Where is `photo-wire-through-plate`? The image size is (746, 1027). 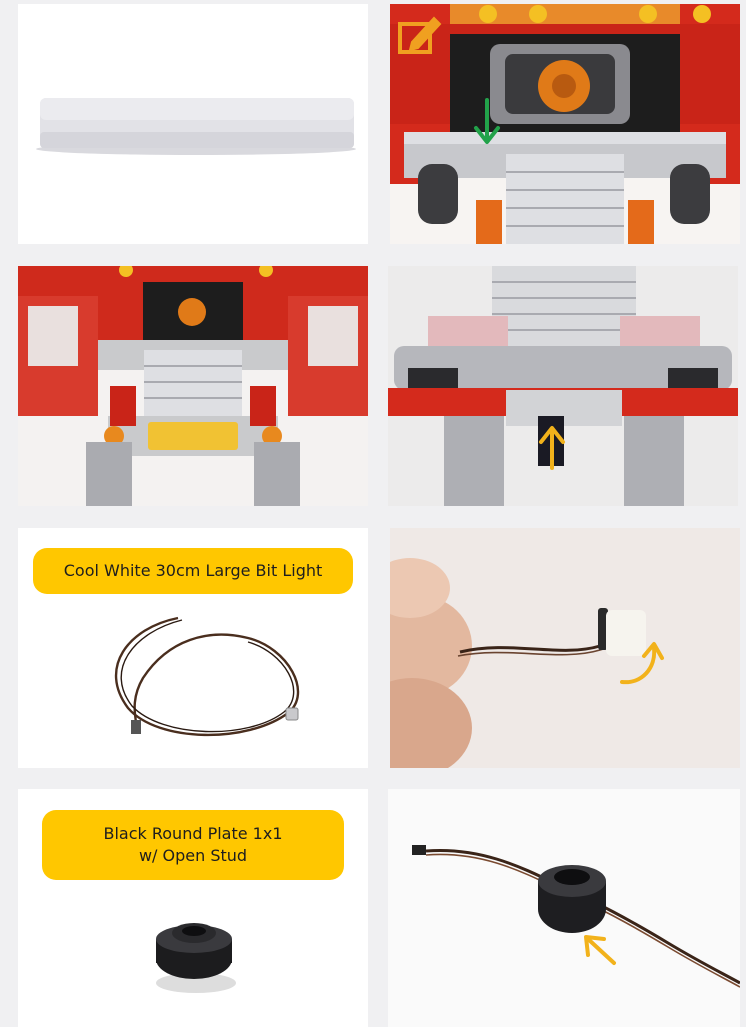 photo-wire-through-plate is located at coordinates (564, 908).